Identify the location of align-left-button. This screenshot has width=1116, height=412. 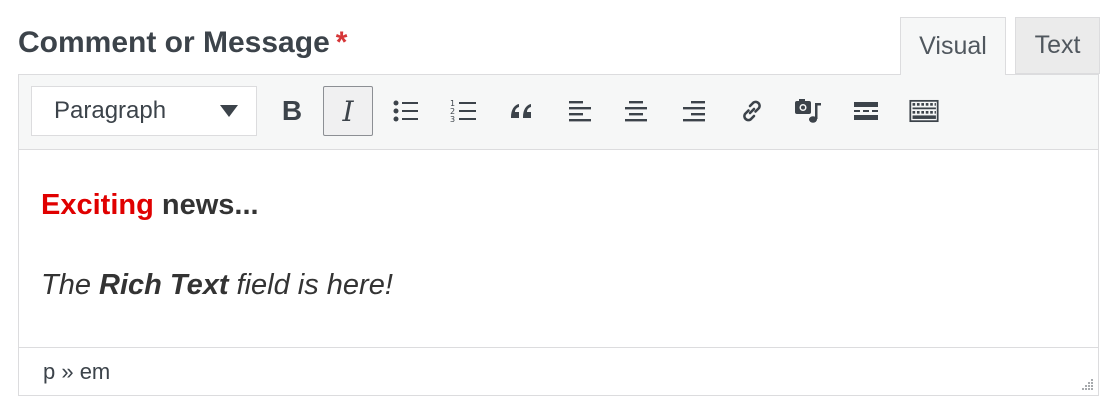
(580, 111).